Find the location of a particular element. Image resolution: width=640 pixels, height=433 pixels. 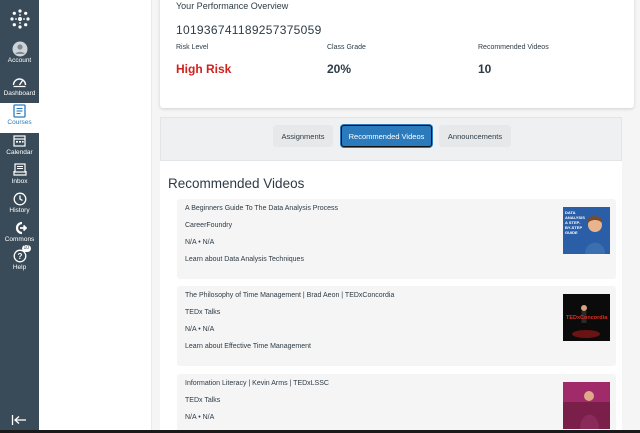

recommended-videos-count: 10 is located at coordinates (485, 69).